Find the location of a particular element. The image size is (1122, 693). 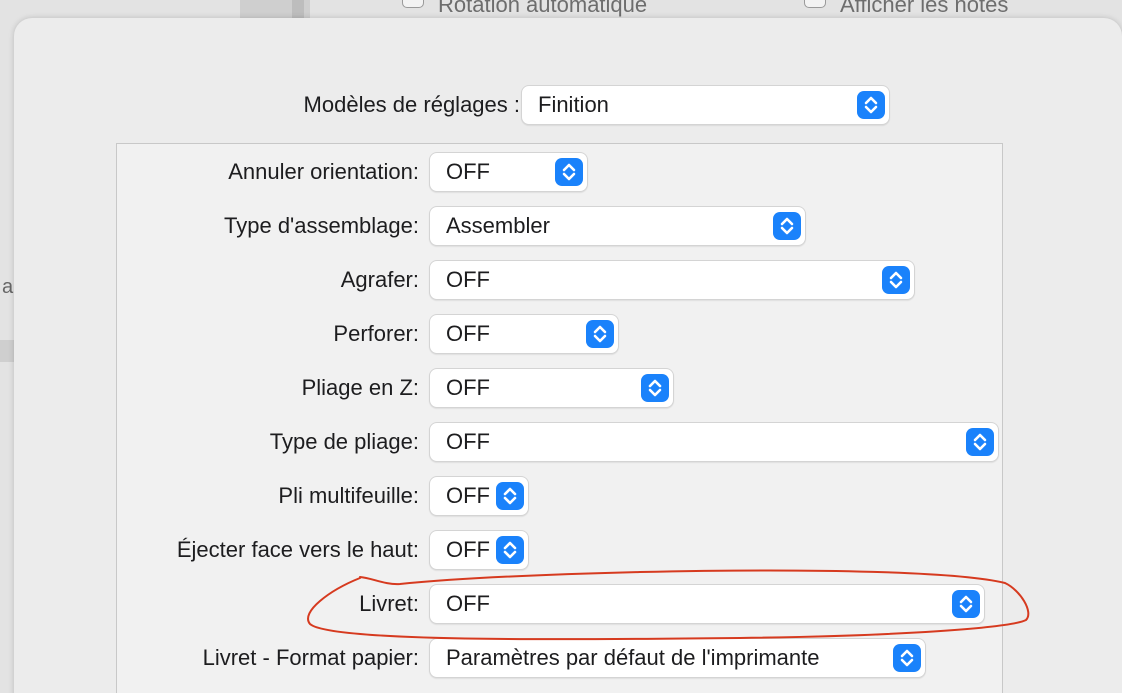

agrafer-popup: OFF is located at coordinates (672, 280).